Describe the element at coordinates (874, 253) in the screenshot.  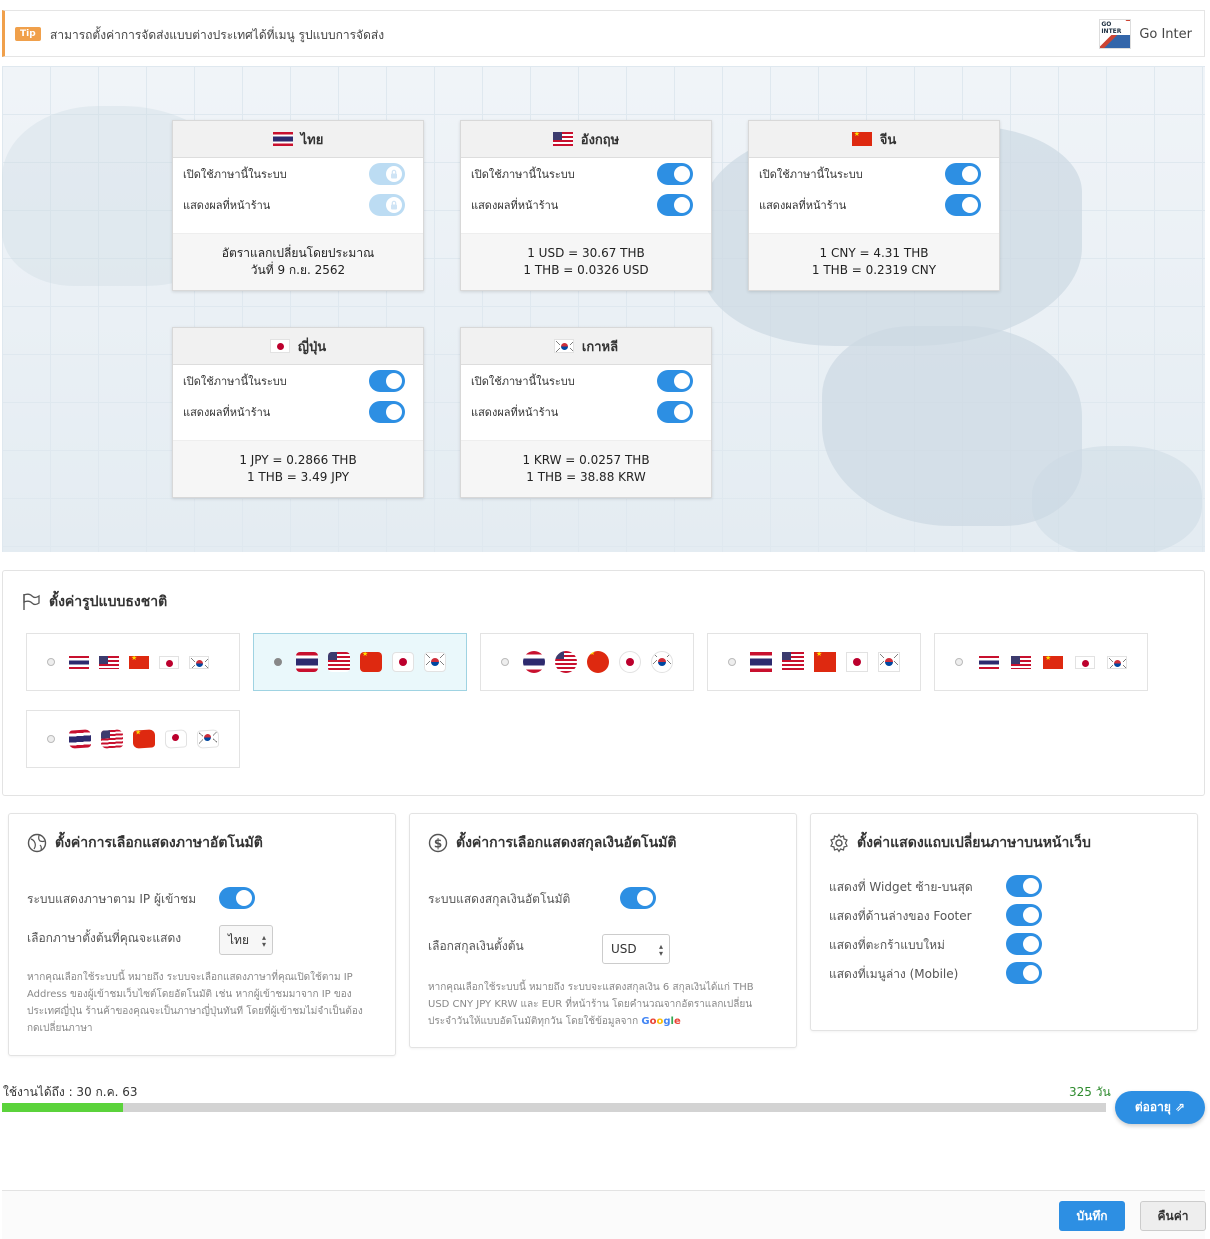
I see `exchange-rate-line: 1 CNY = 4.31 THB` at that location.